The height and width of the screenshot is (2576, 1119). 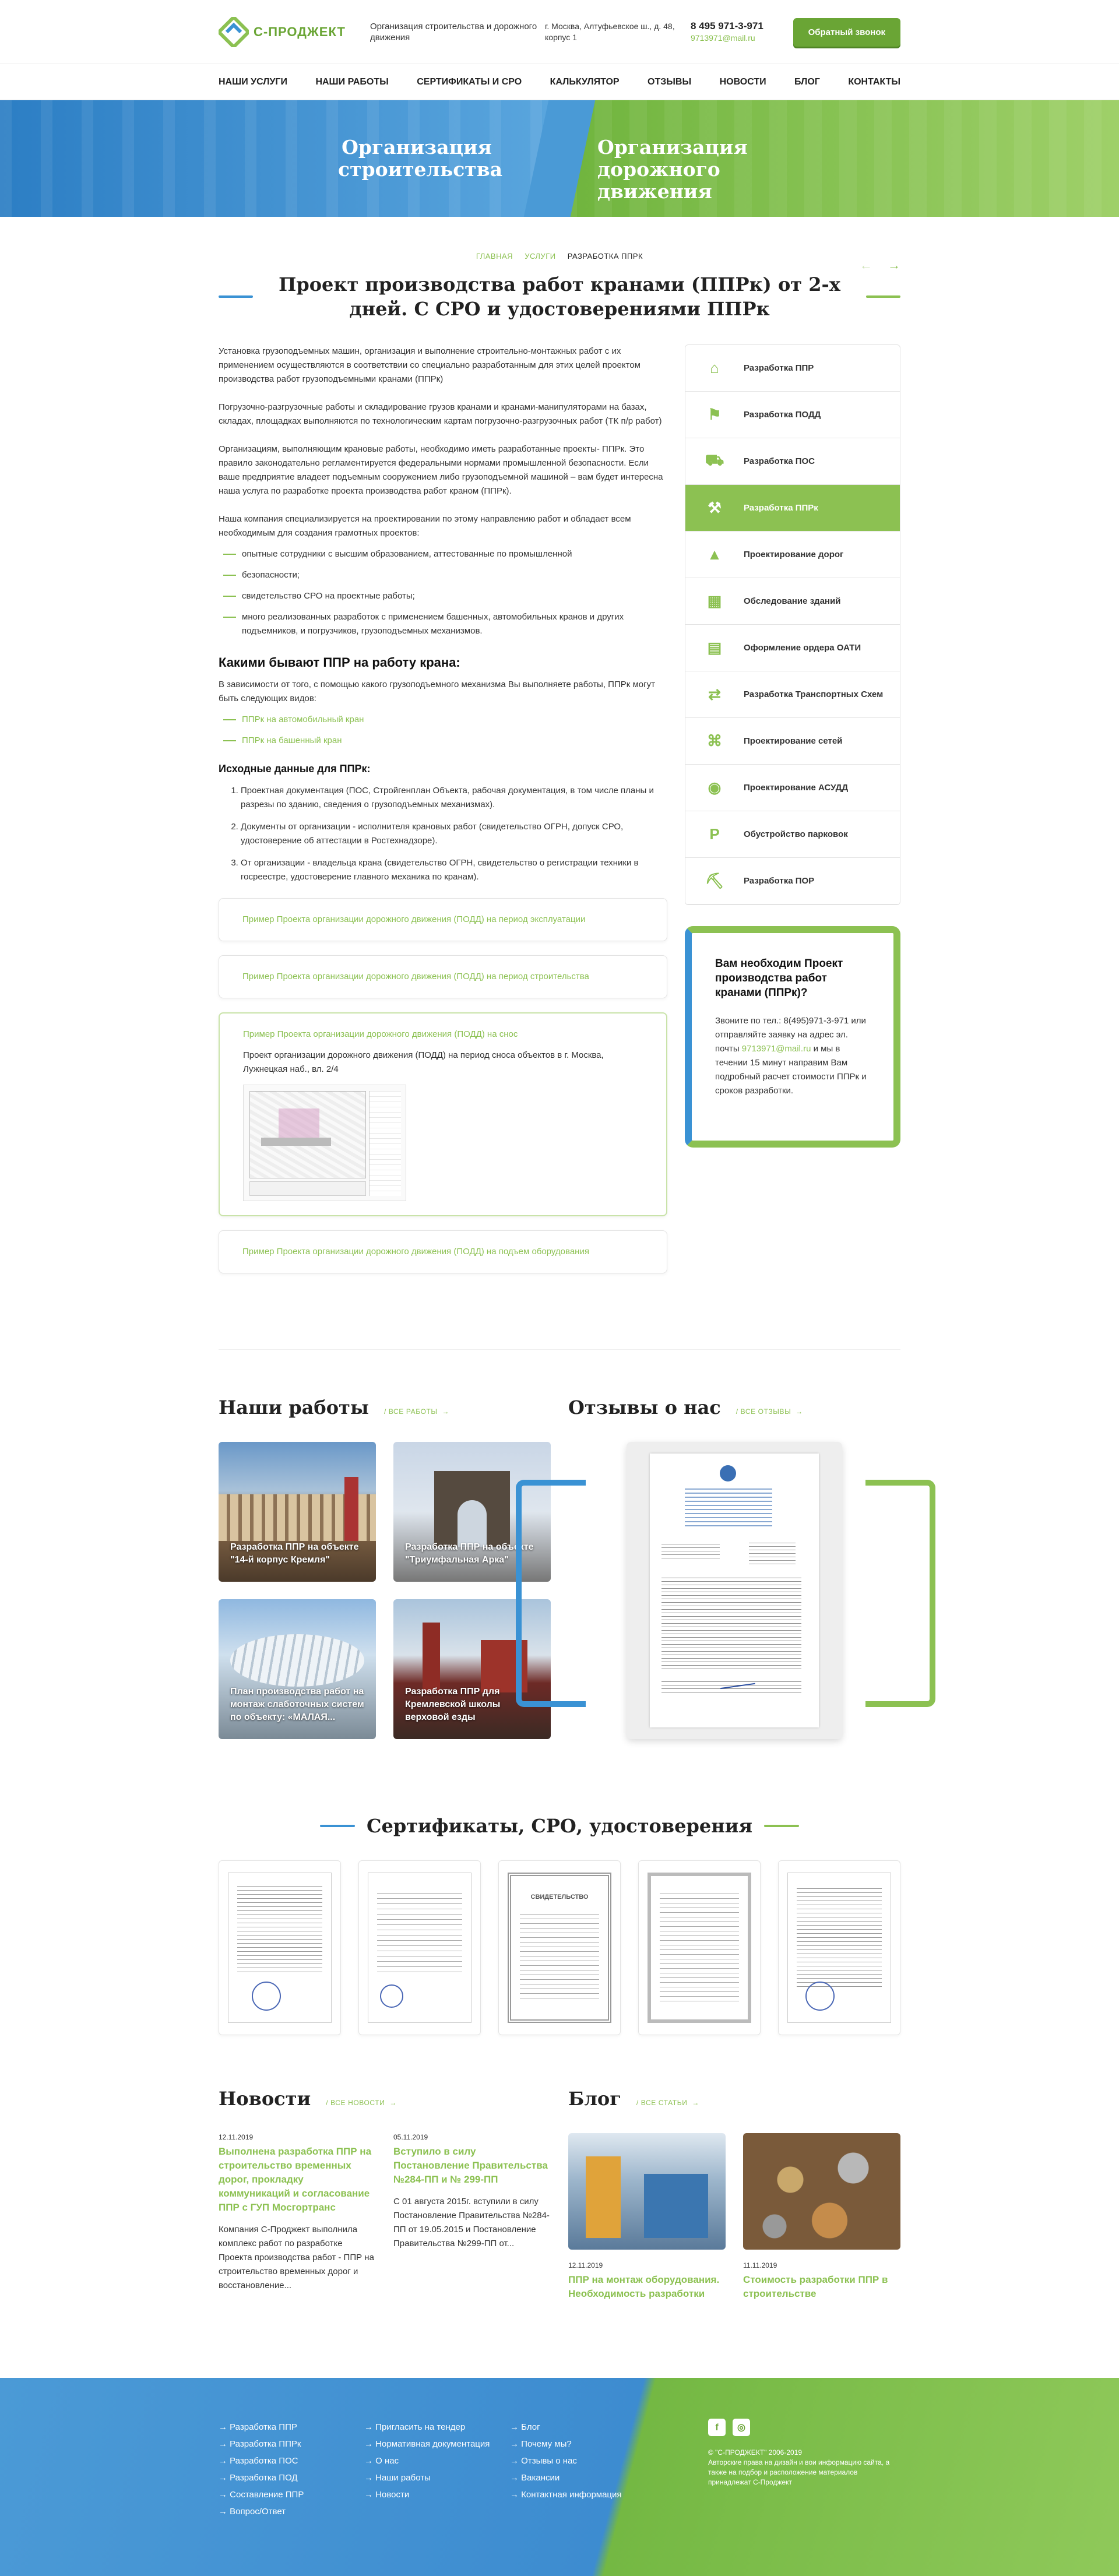 I want to click on footer-link: → Блог, so click(x=583, y=2428).